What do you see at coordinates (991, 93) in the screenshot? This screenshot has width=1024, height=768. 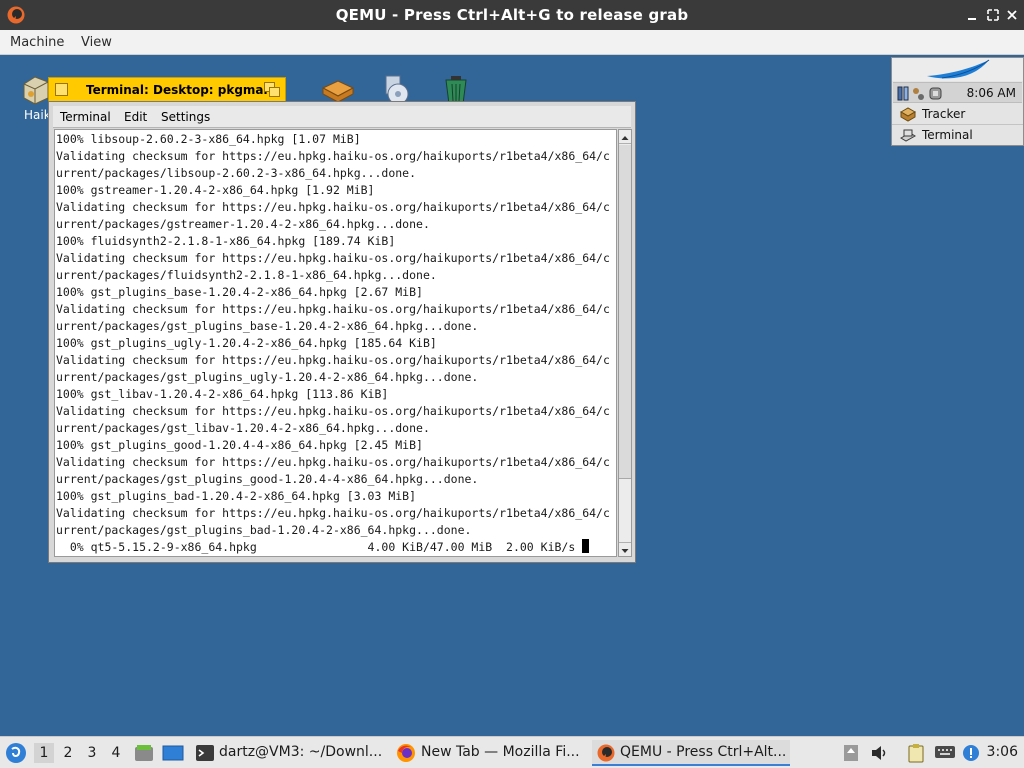 I see `deskbar-clock: 8:06 AM` at bounding box center [991, 93].